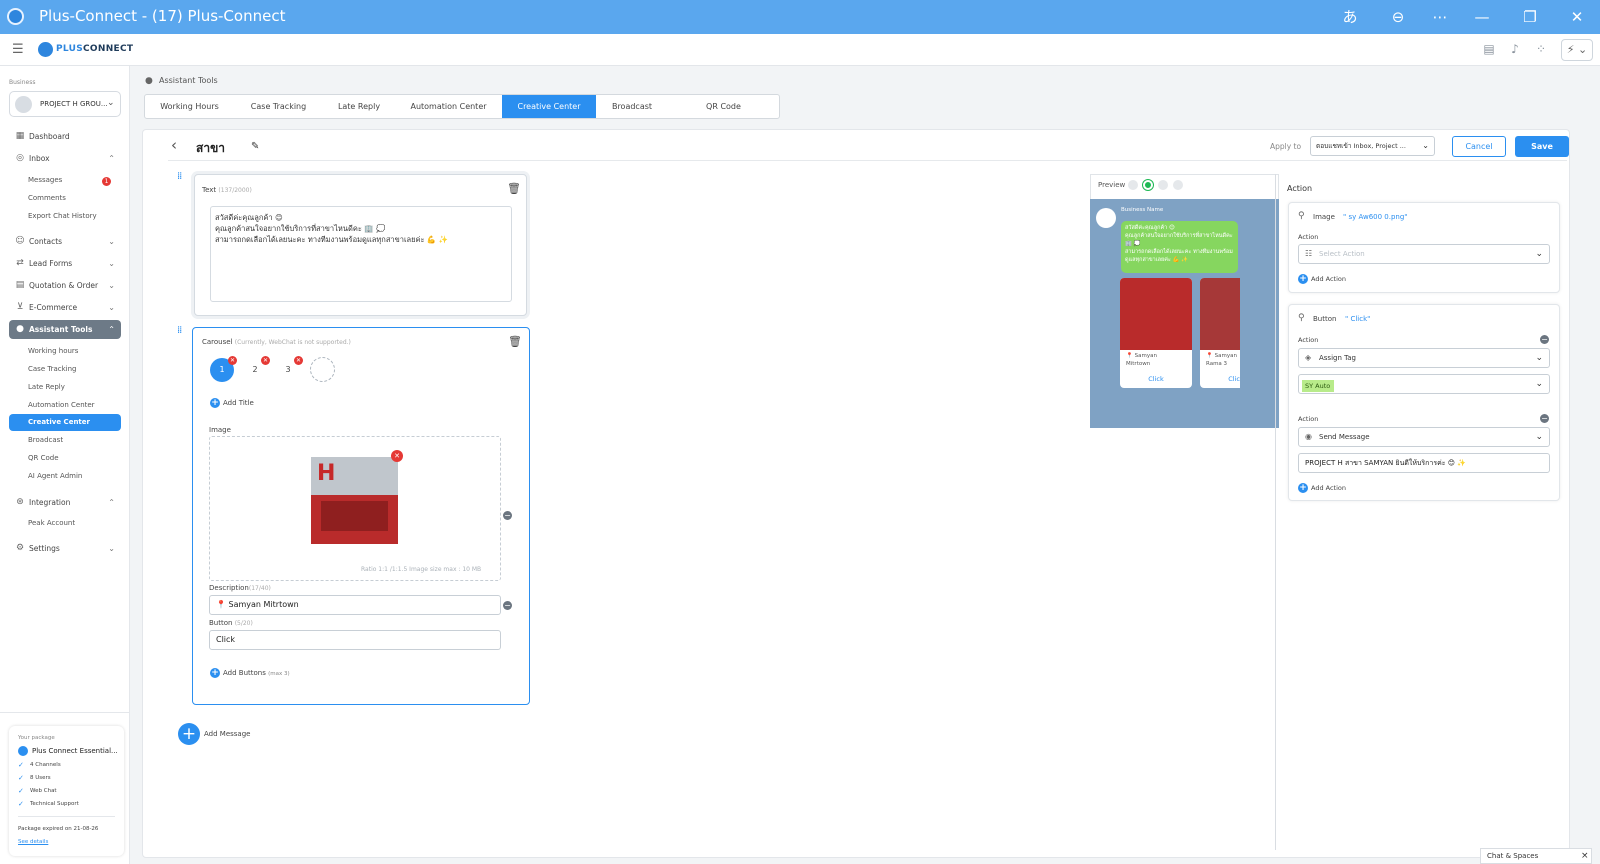 The image size is (1600, 864). I want to click on nav-lead-forms: ⇄ Lead Forms ⌄, so click(65, 263).